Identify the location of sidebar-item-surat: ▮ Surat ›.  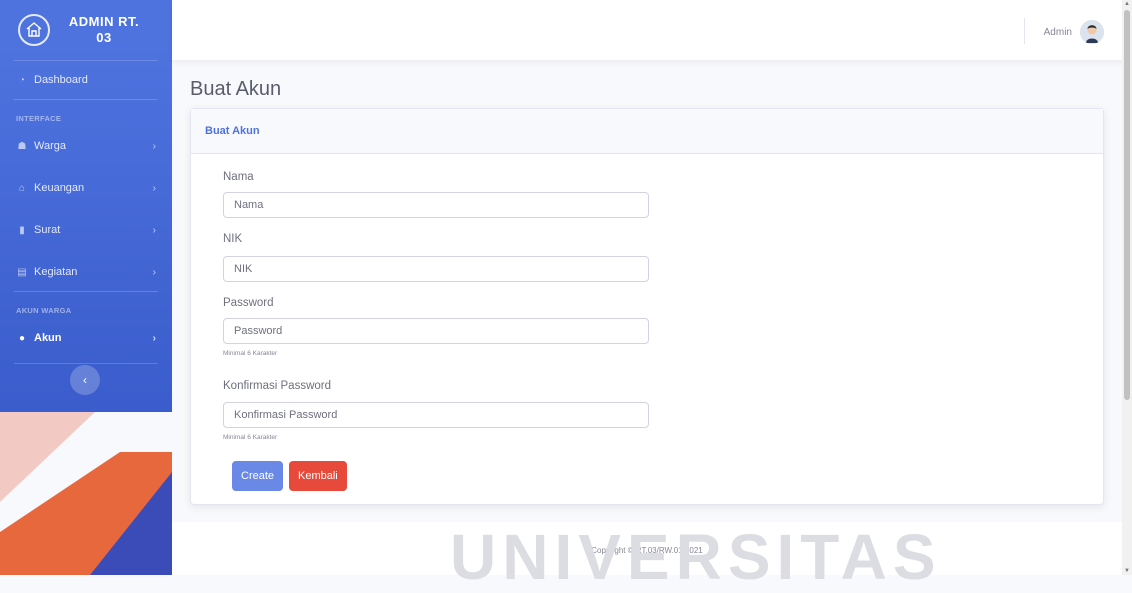
(86, 230).